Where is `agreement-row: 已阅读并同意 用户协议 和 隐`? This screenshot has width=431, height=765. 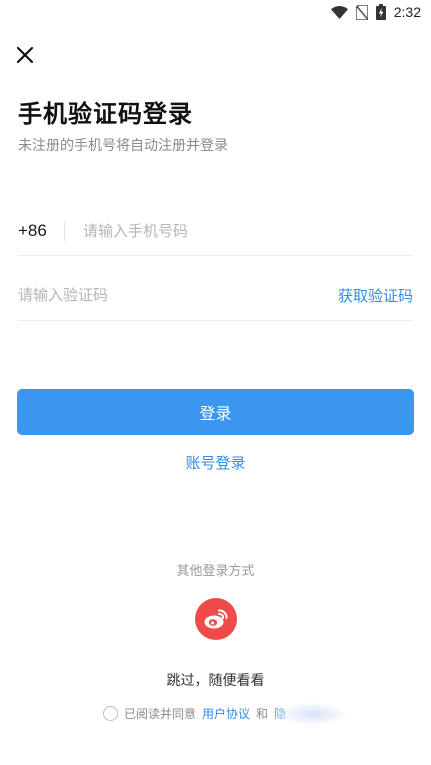
agreement-row: 已阅读并同意 用户协议 和 隐 is located at coordinates (194, 713).